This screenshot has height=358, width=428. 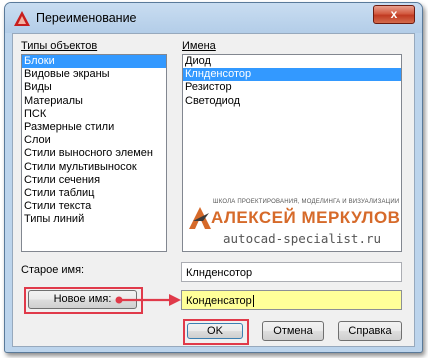 What do you see at coordinates (94, 127) in the screenshot?
I see `object-type-list-item: Размерные стили` at bounding box center [94, 127].